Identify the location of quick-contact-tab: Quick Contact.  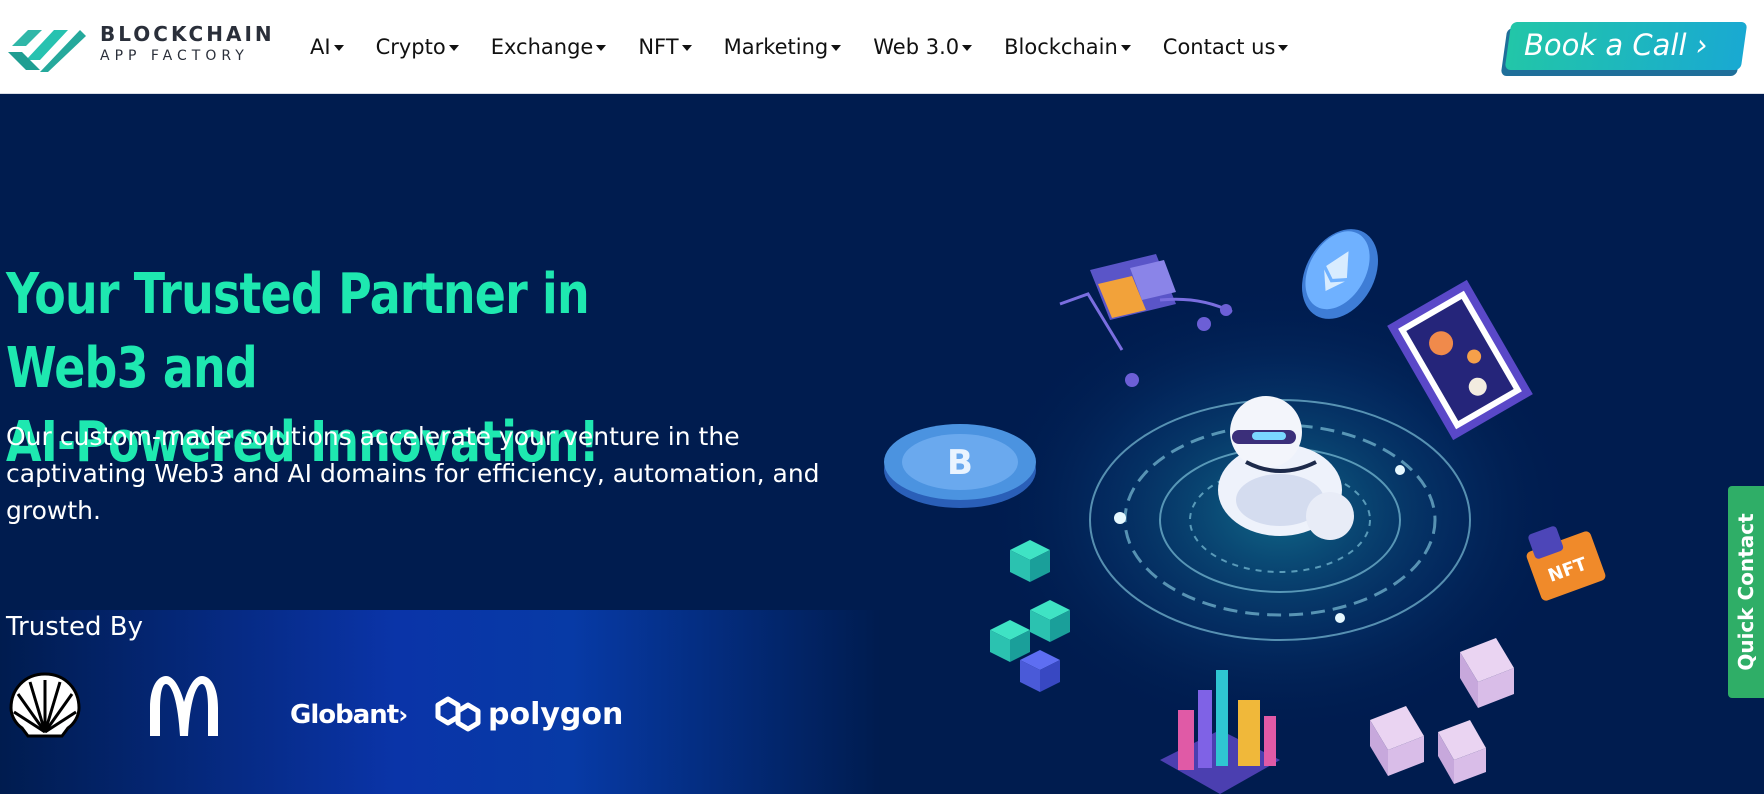
(1746, 592).